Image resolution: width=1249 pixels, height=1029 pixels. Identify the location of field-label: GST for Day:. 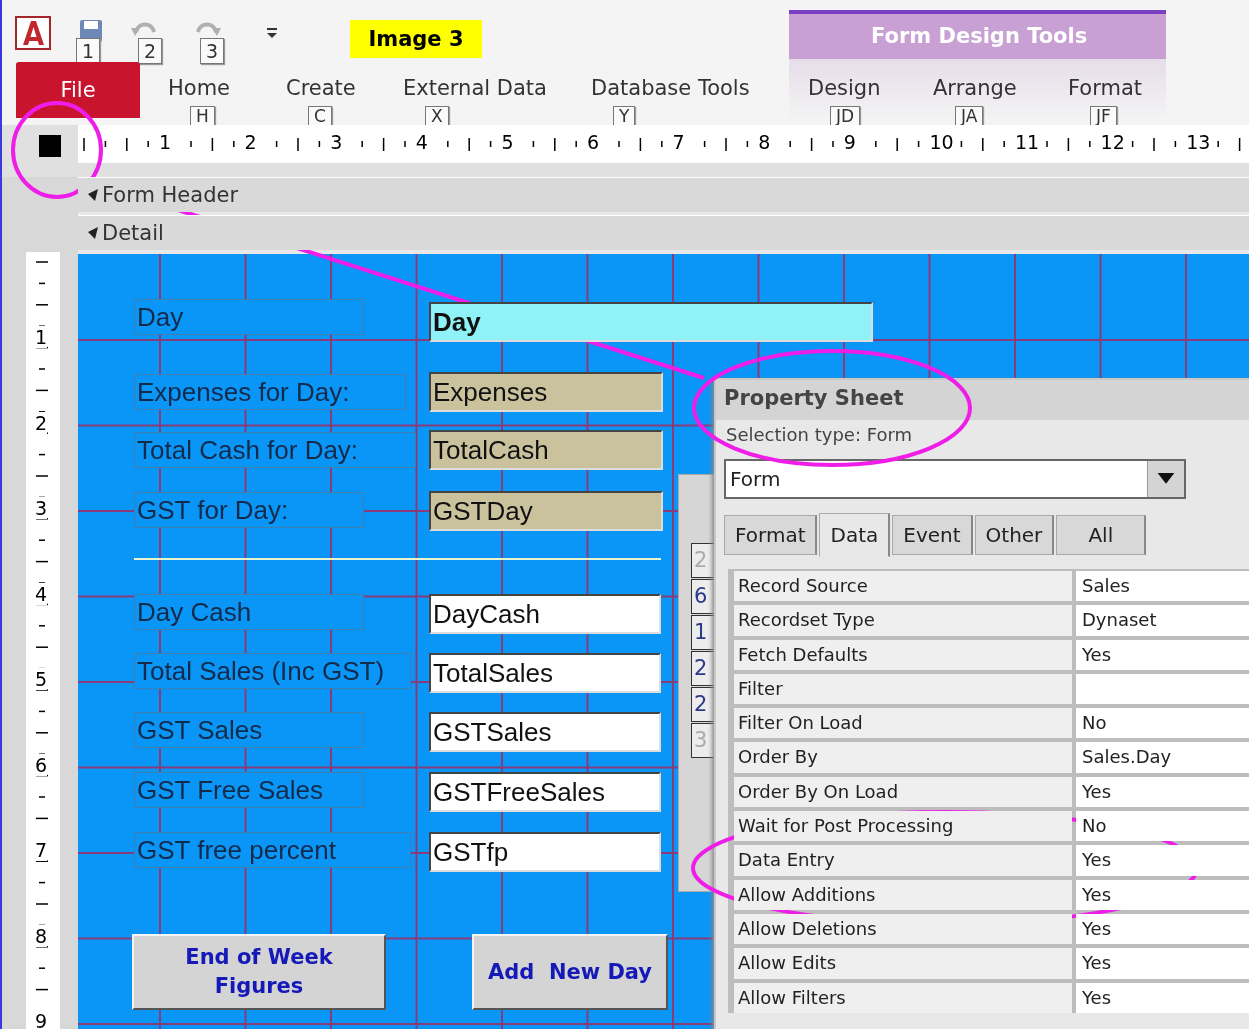
(249, 510).